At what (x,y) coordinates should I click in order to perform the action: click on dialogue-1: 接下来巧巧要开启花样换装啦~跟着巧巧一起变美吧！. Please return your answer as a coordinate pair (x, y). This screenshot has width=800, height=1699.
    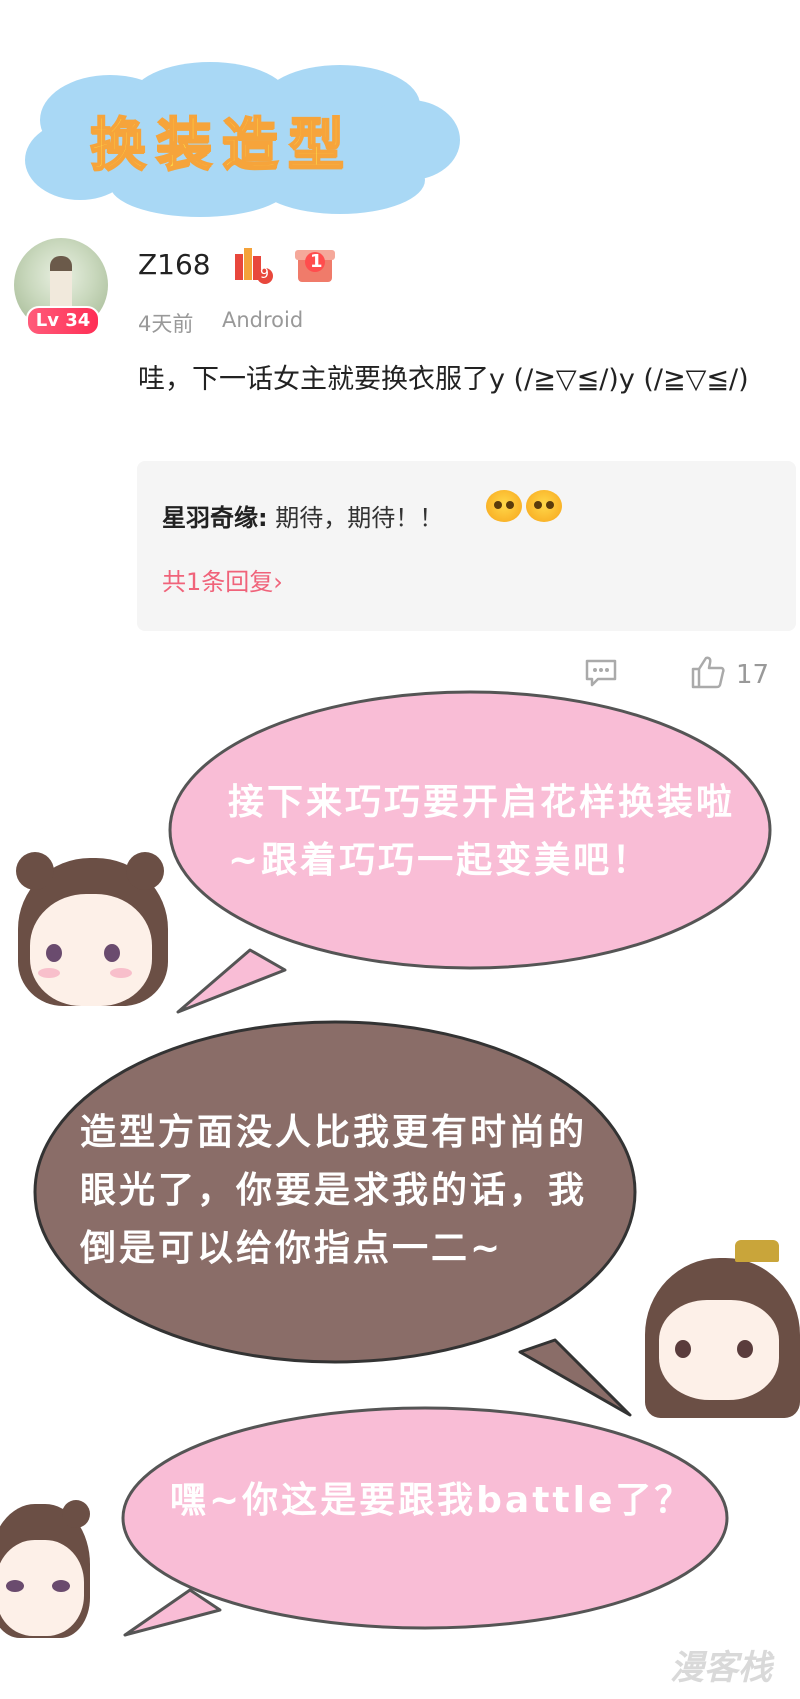
    Looking at the image, I should click on (482, 831).